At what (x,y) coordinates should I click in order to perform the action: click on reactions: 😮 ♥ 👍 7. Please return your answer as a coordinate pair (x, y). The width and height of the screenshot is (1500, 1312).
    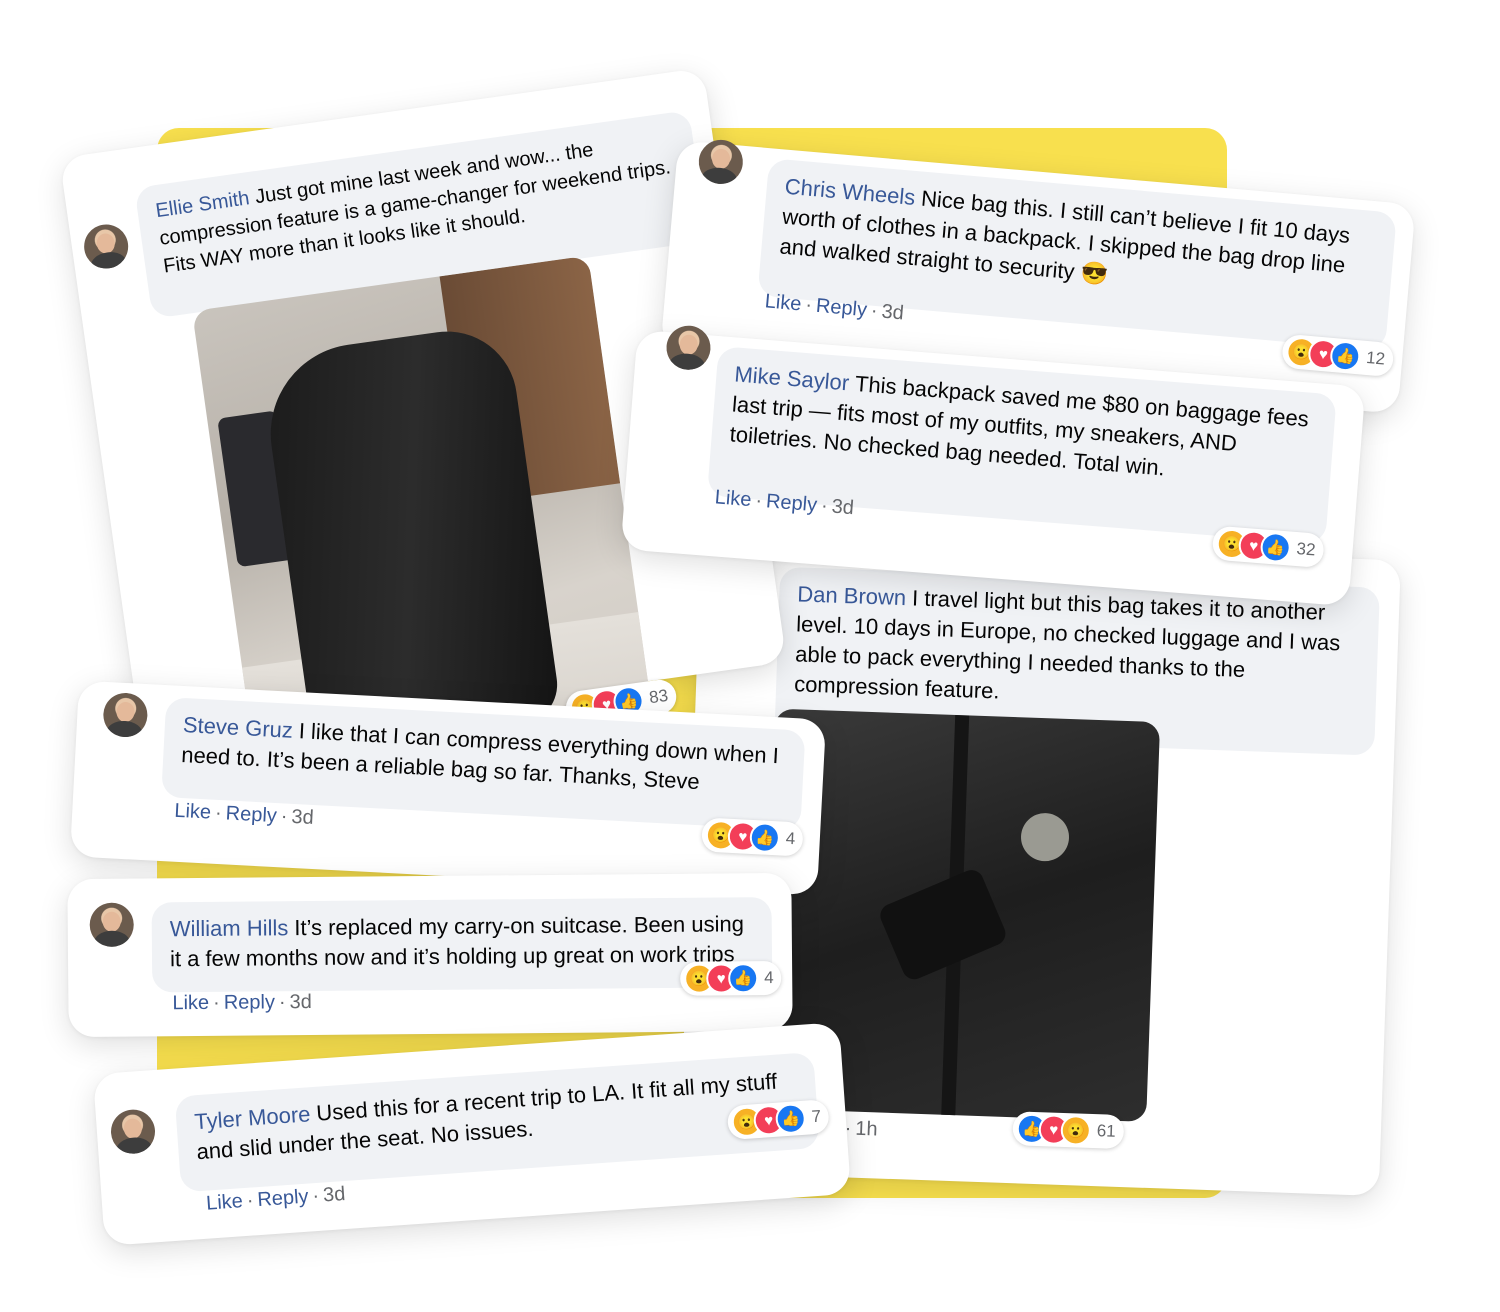
    Looking at the image, I should click on (778, 1120).